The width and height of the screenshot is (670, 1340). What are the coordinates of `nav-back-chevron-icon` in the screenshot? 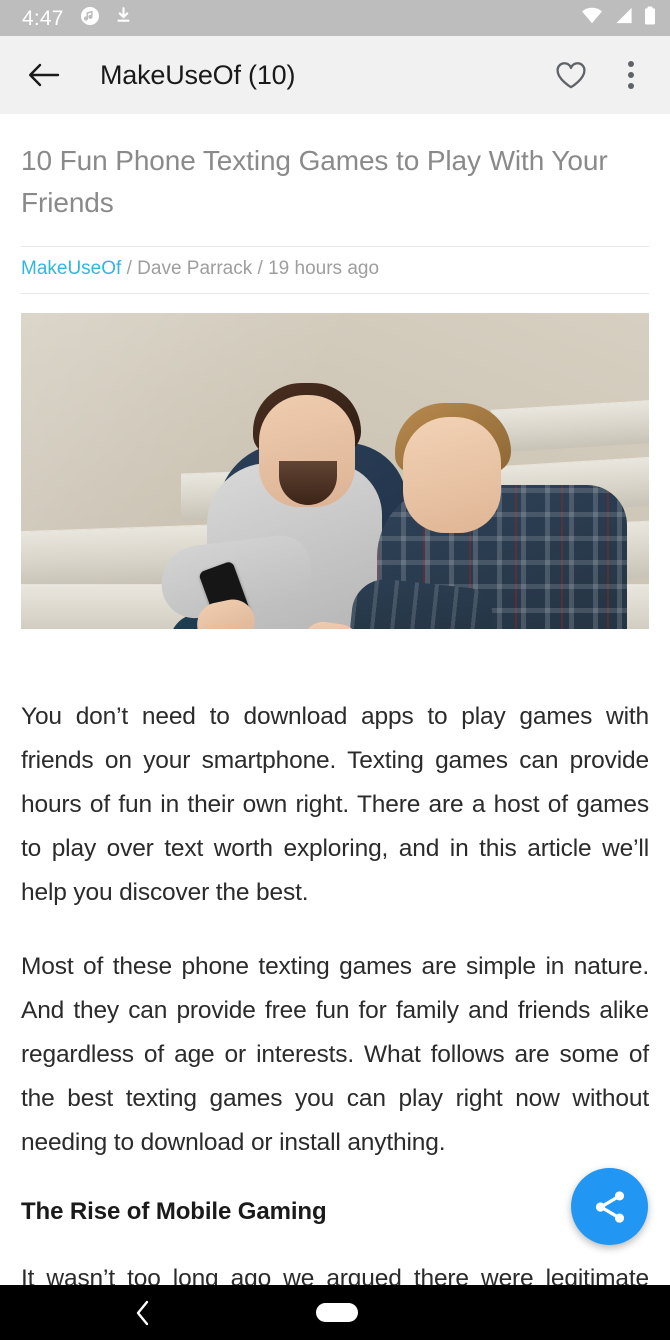 It's located at (142, 1313).